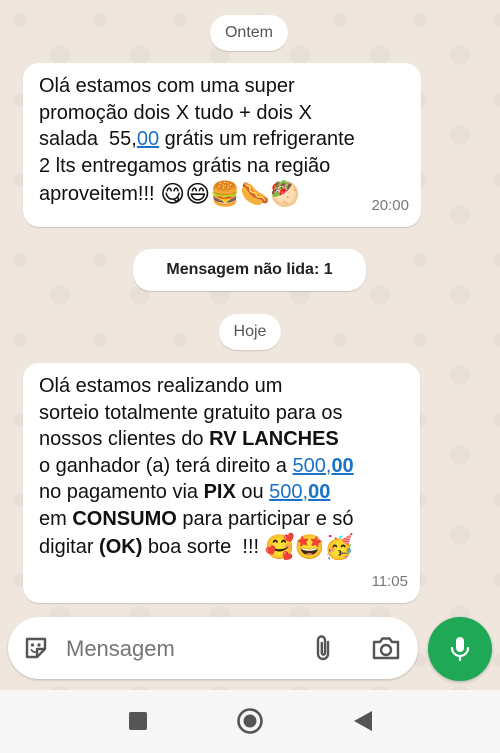 This screenshot has width=500, height=753. Describe the element at coordinates (167, 86) in the screenshot. I see `message-line: Olá estamos com uma super` at that location.